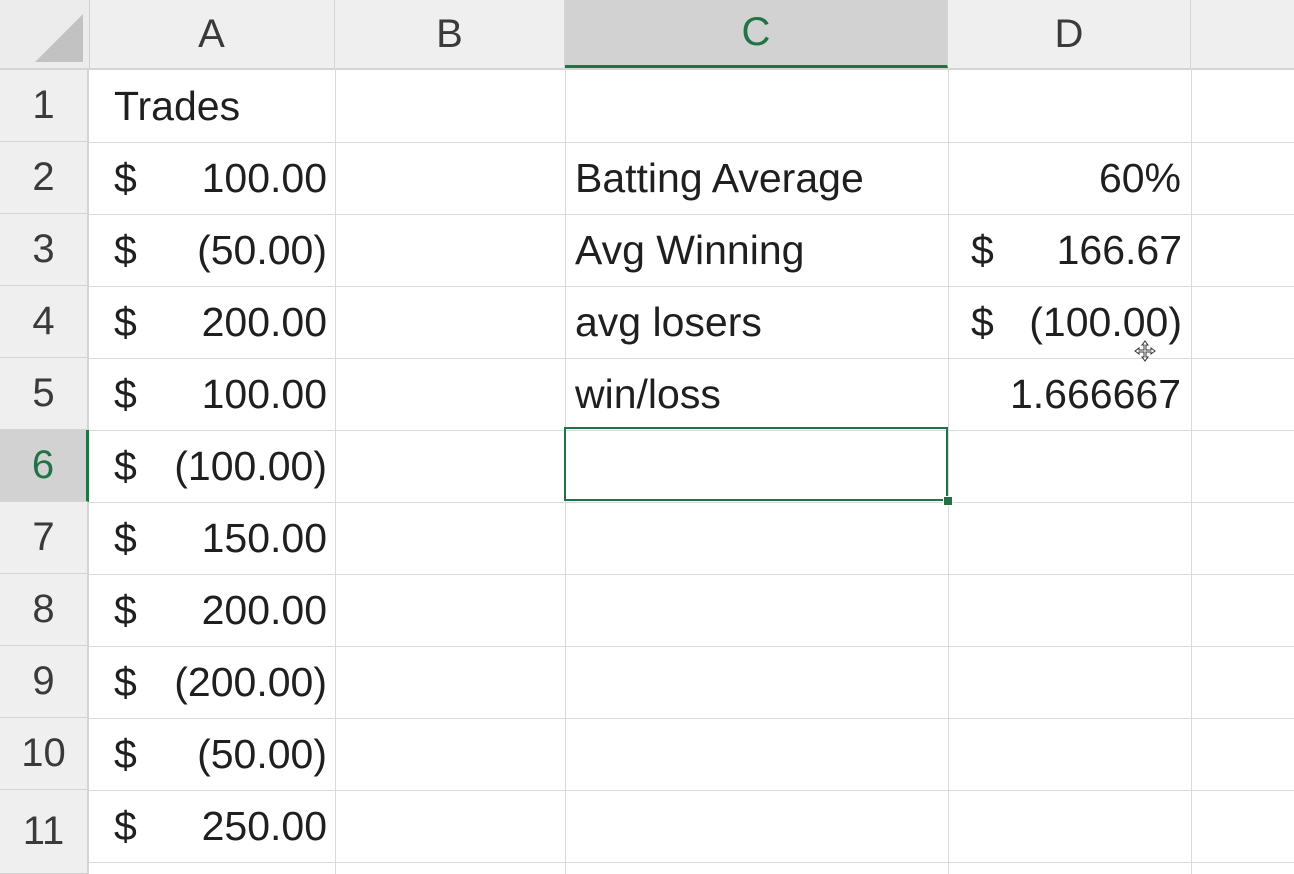 This screenshot has width=1294, height=874. Describe the element at coordinates (1069, 34) in the screenshot. I see `column-header-d: D` at that location.